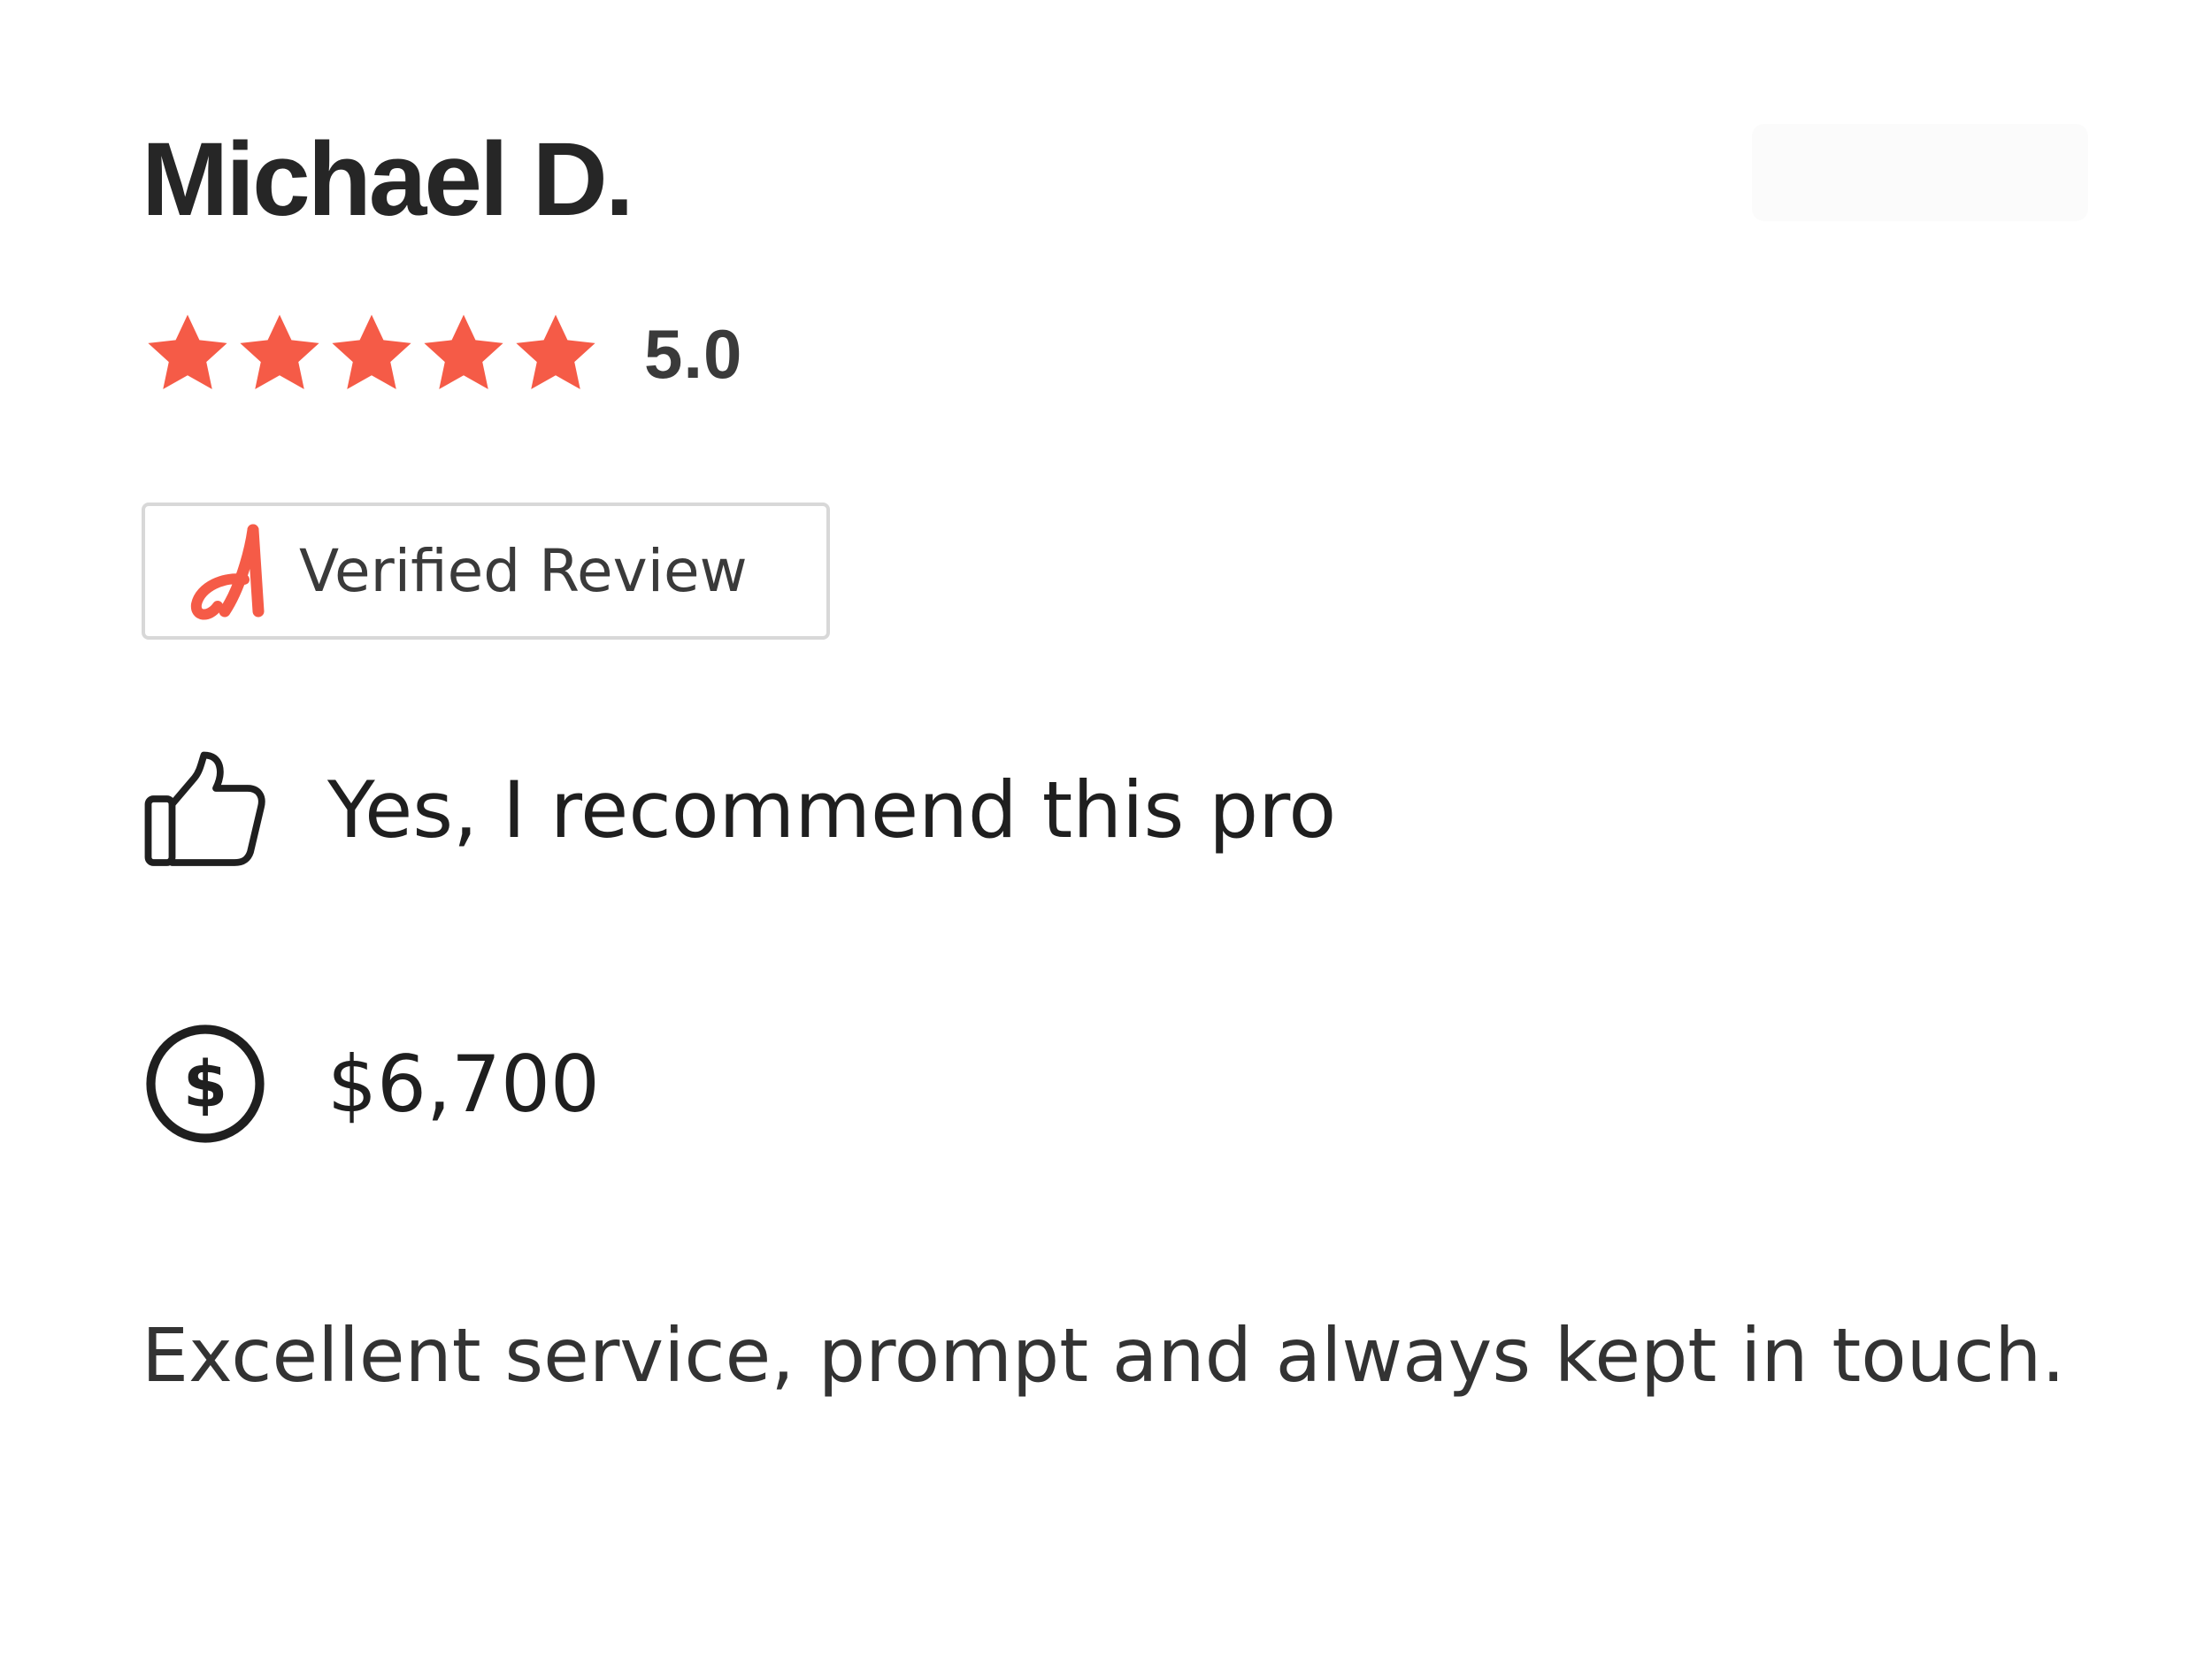 Image resolution: width=2212 pixels, height=1673 pixels. What do you see at coordinates (1920, 173) in the screenshot?
I see `faded-placeholder` at bounding box center [1920, 173].